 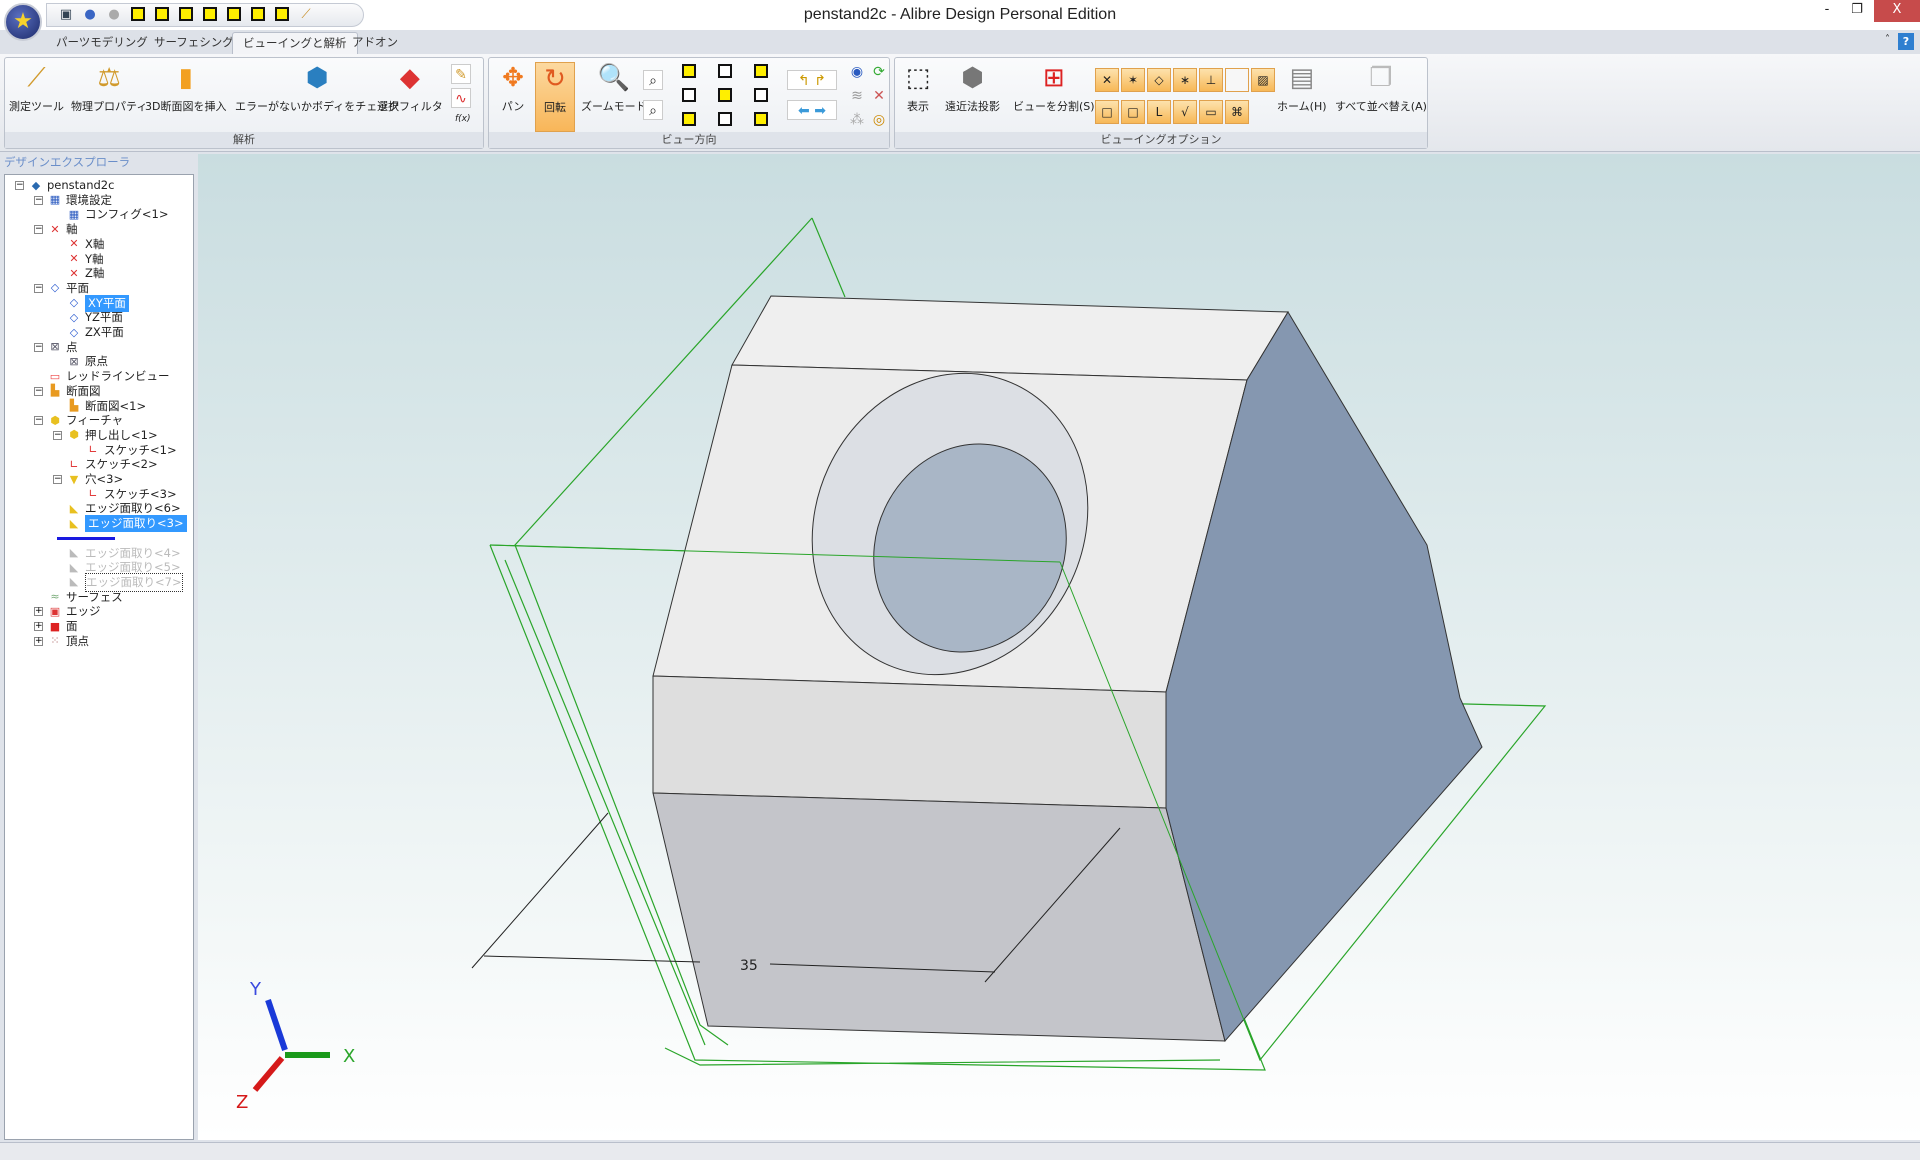 I want to click on home-button: ▤ ホーム(H), so click(x=1302, y=88).